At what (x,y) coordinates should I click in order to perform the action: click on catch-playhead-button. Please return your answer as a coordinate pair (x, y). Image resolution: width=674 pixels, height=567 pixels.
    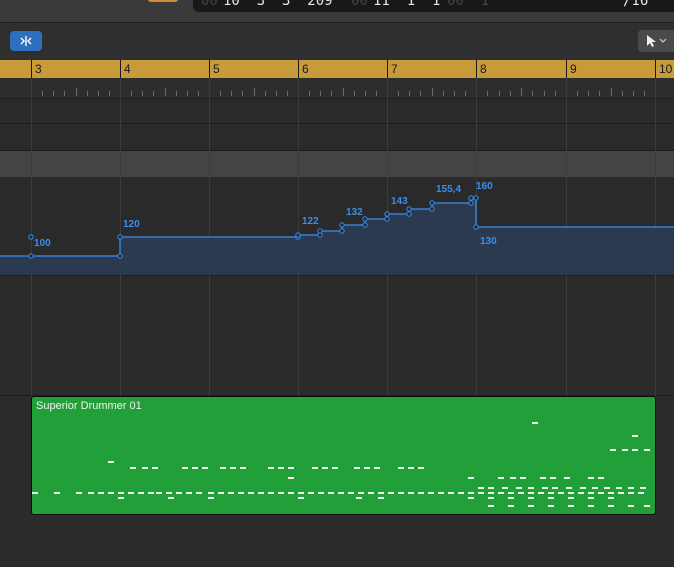
    Looking at the image, I should click on (26, 41).